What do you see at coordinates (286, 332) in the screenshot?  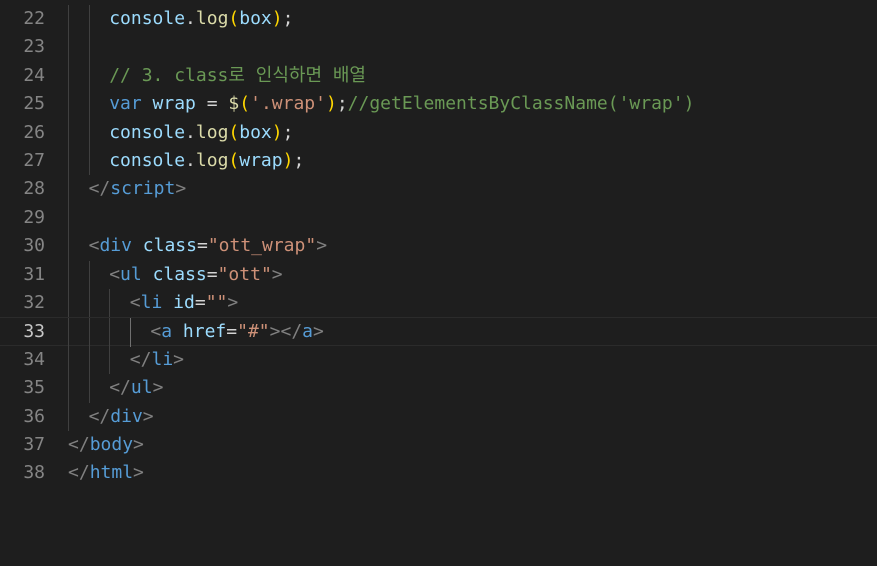 I see `code-token: ></` at bounding box center [286, 332].